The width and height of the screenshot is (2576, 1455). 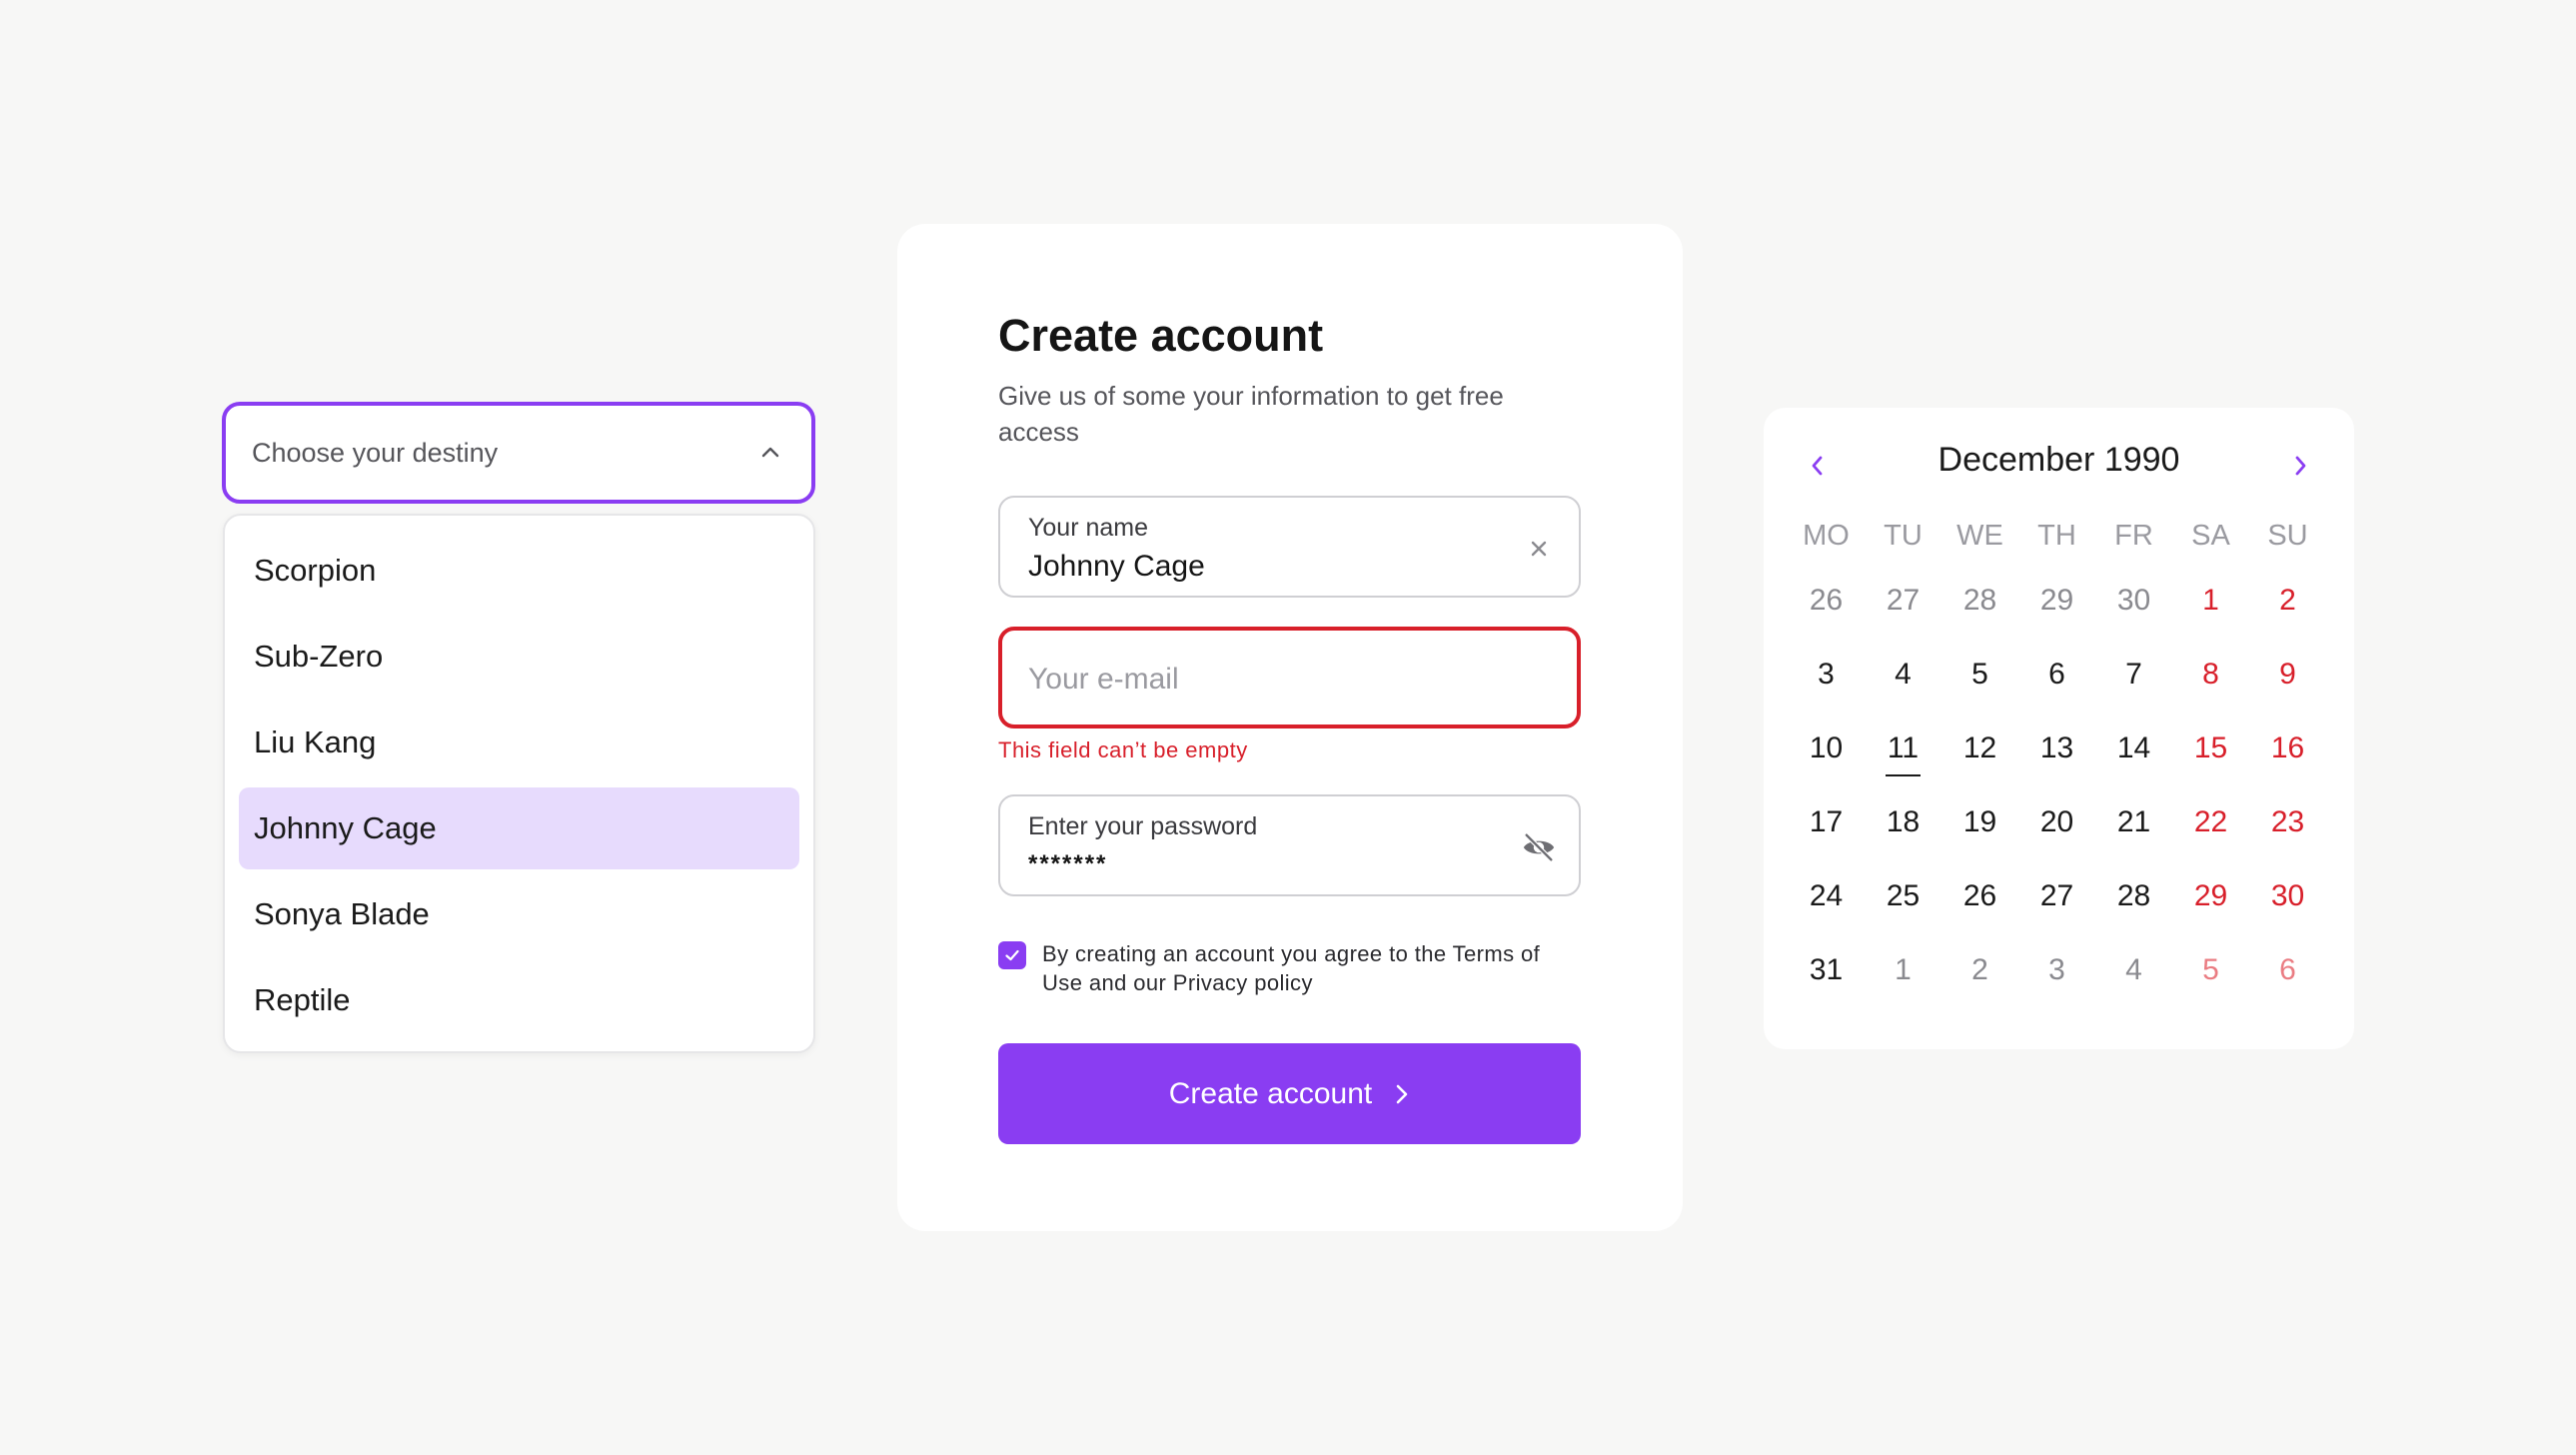 What do you see at coordinates (1539, 847) in the screenshot?
I see `eye-off-icon` at bounding box center [1539, 847].